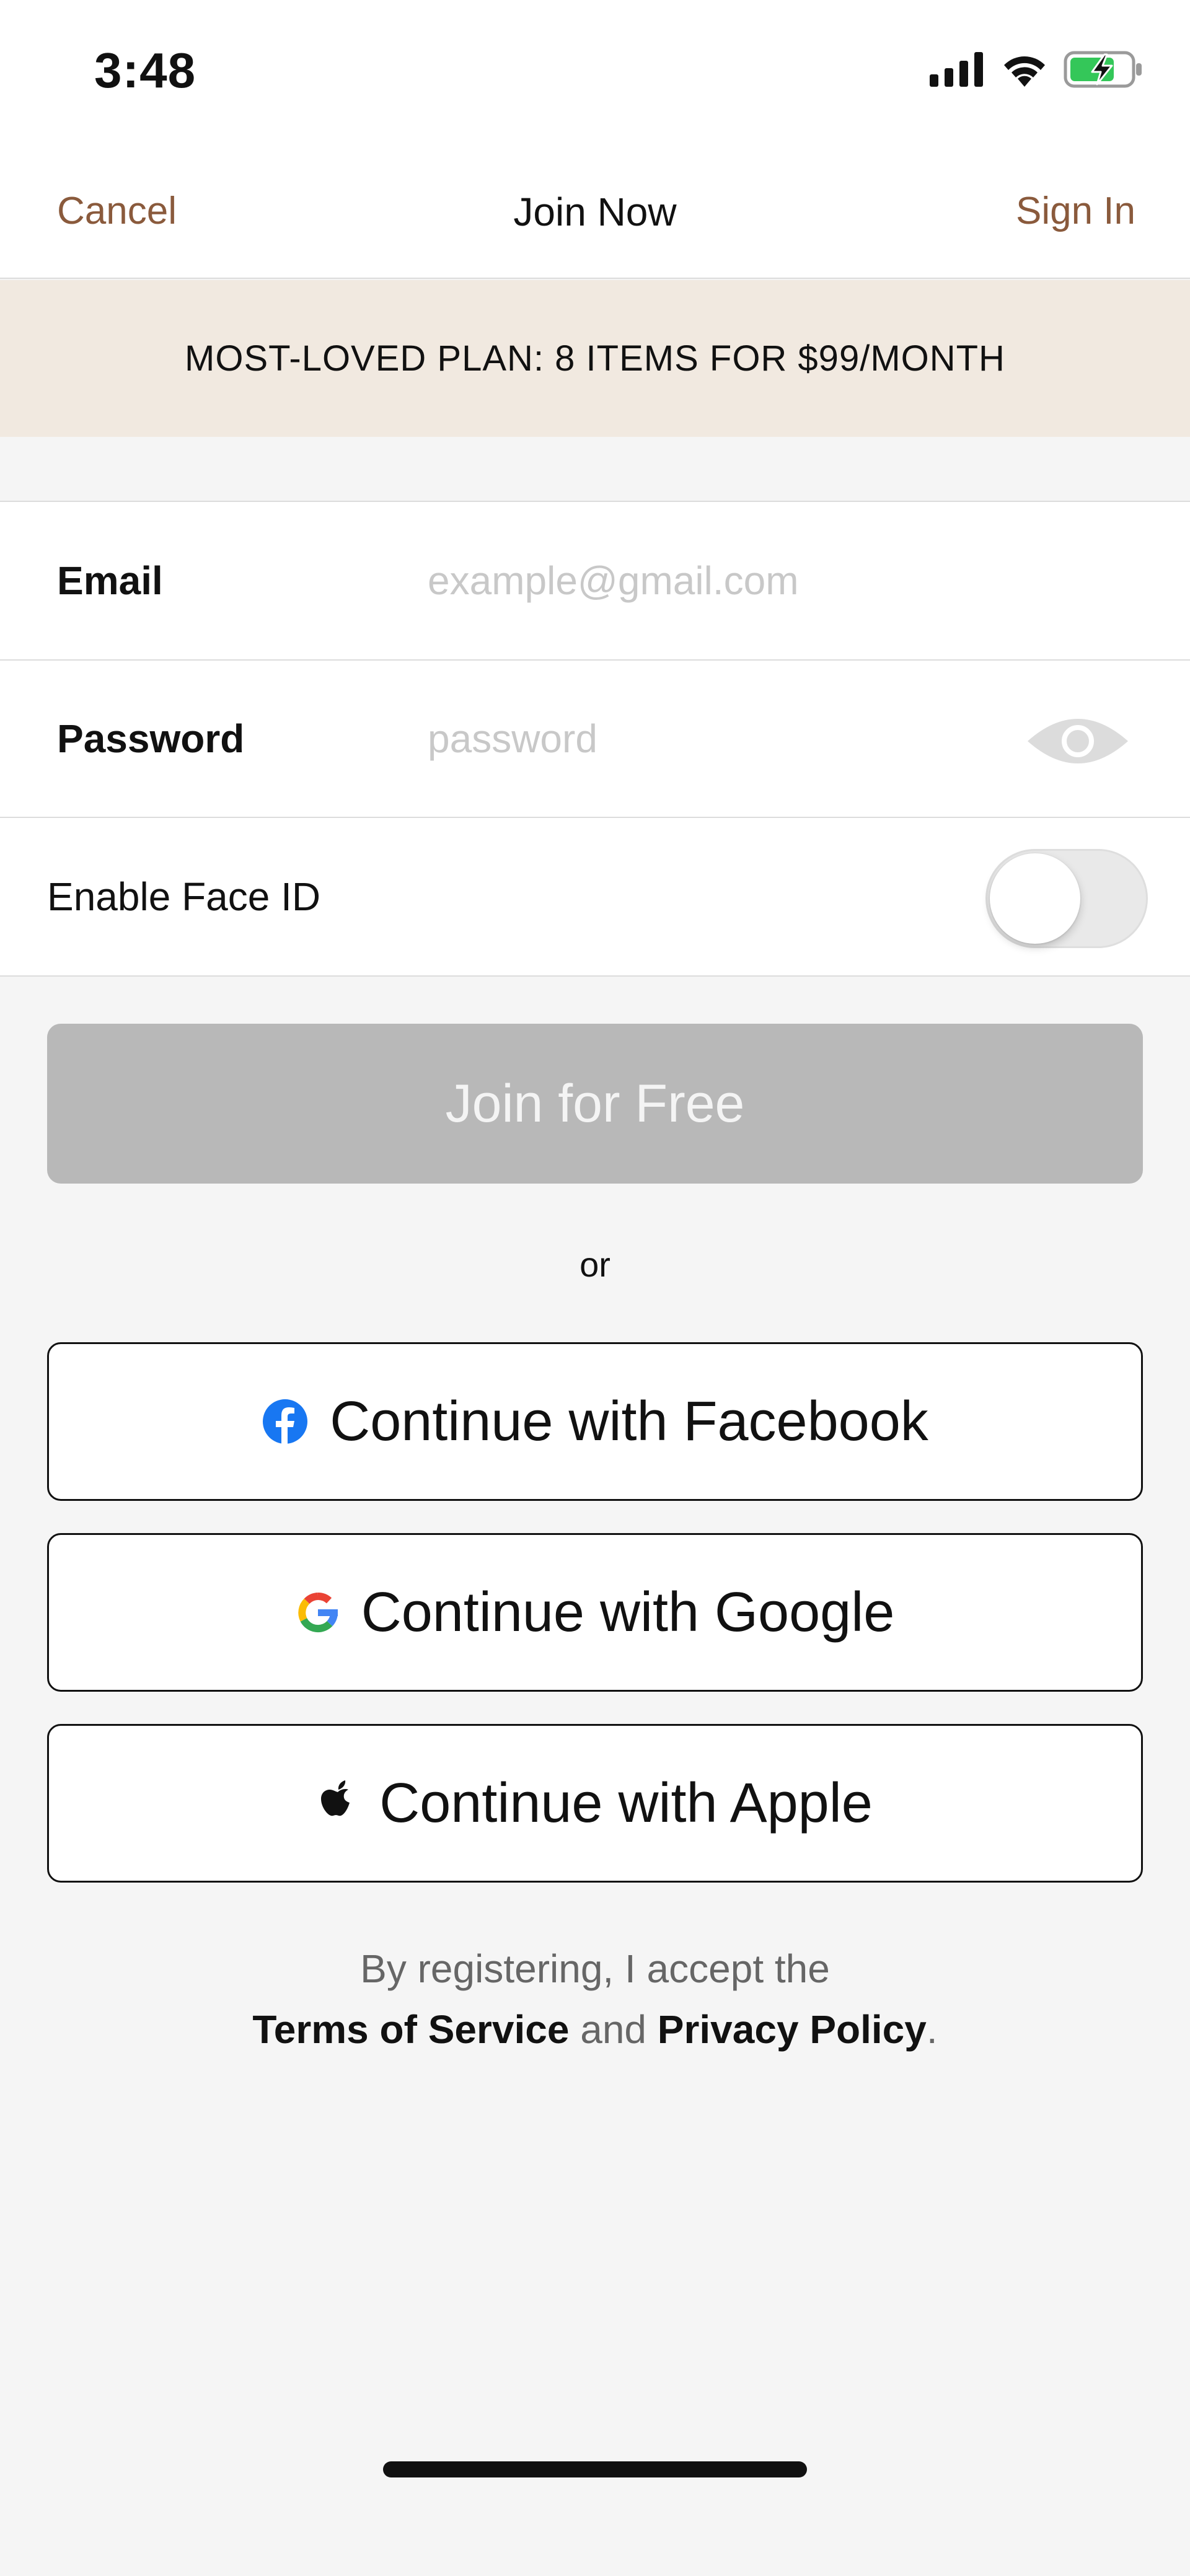  What do you see at coordinates (957, 71) in the screenshot?
I see `signal-icon` at bounding box center [957, 71].